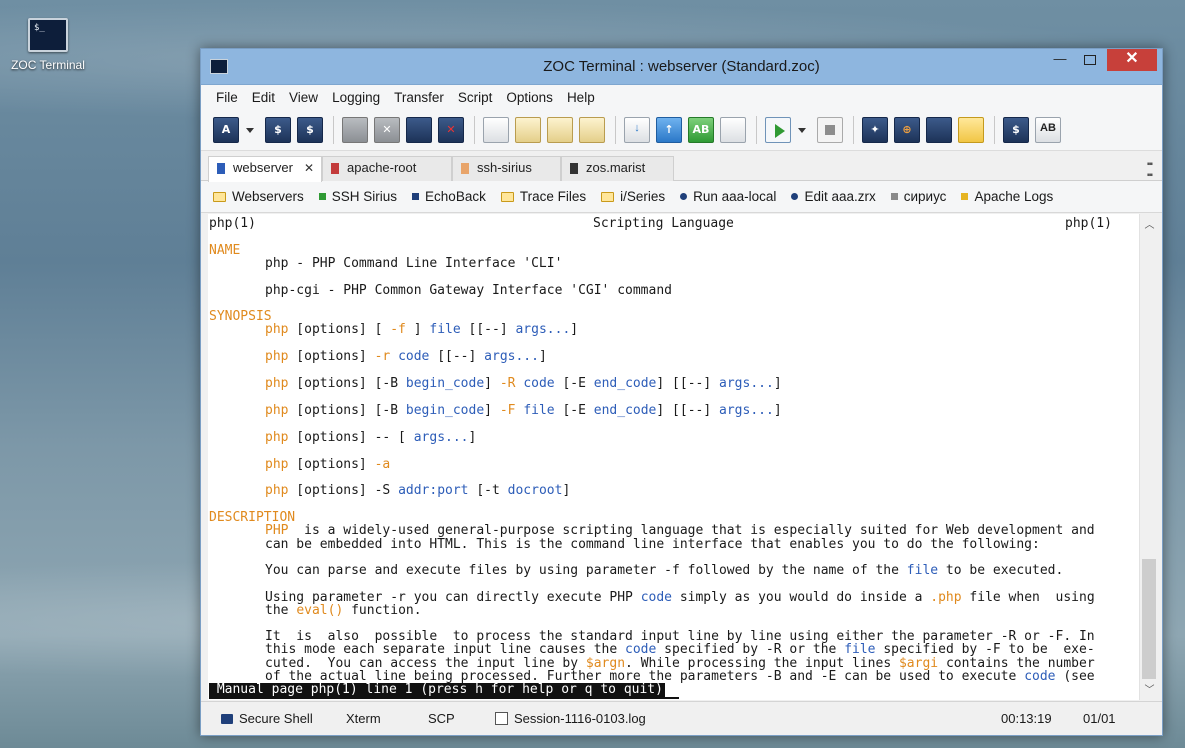 The width and height of the screenshot is (1185, 748). I want to click on man-header-left: php(1), so click(232, 223).